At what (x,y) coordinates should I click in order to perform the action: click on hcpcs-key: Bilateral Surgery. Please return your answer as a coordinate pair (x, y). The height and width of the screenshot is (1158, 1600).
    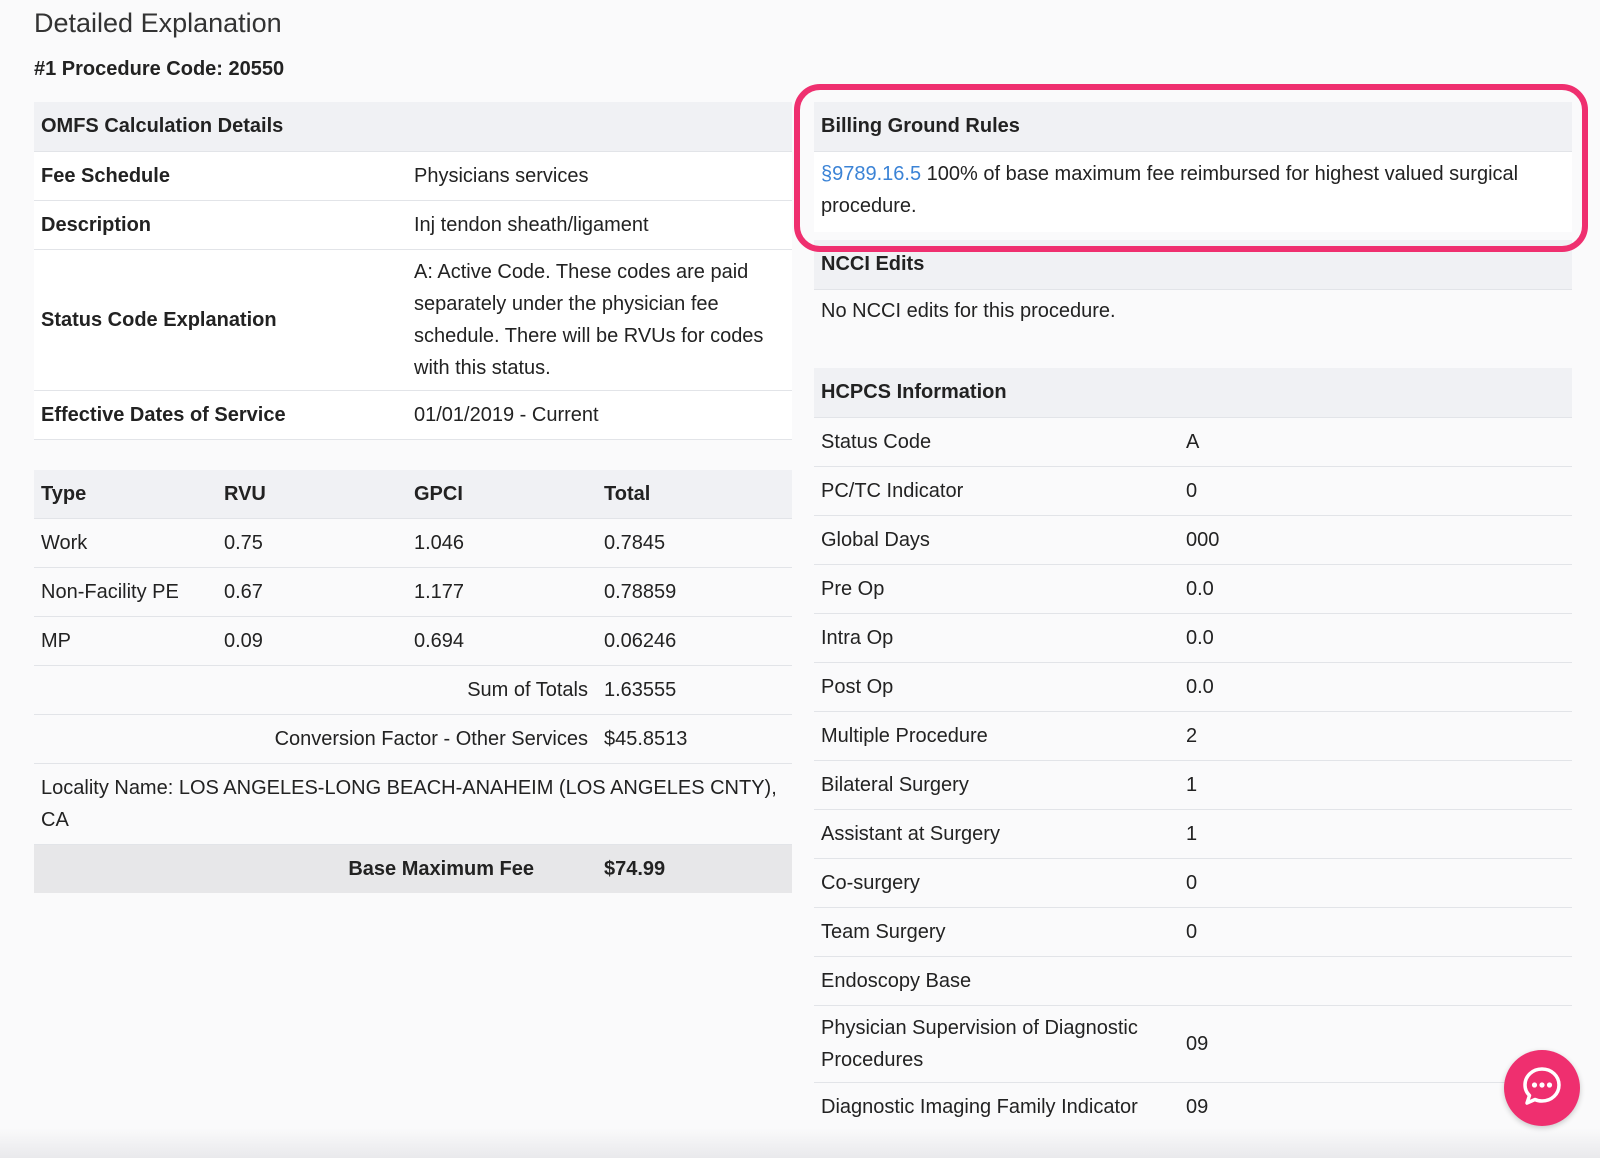
    Looking at the image, I should click on (895, 785).